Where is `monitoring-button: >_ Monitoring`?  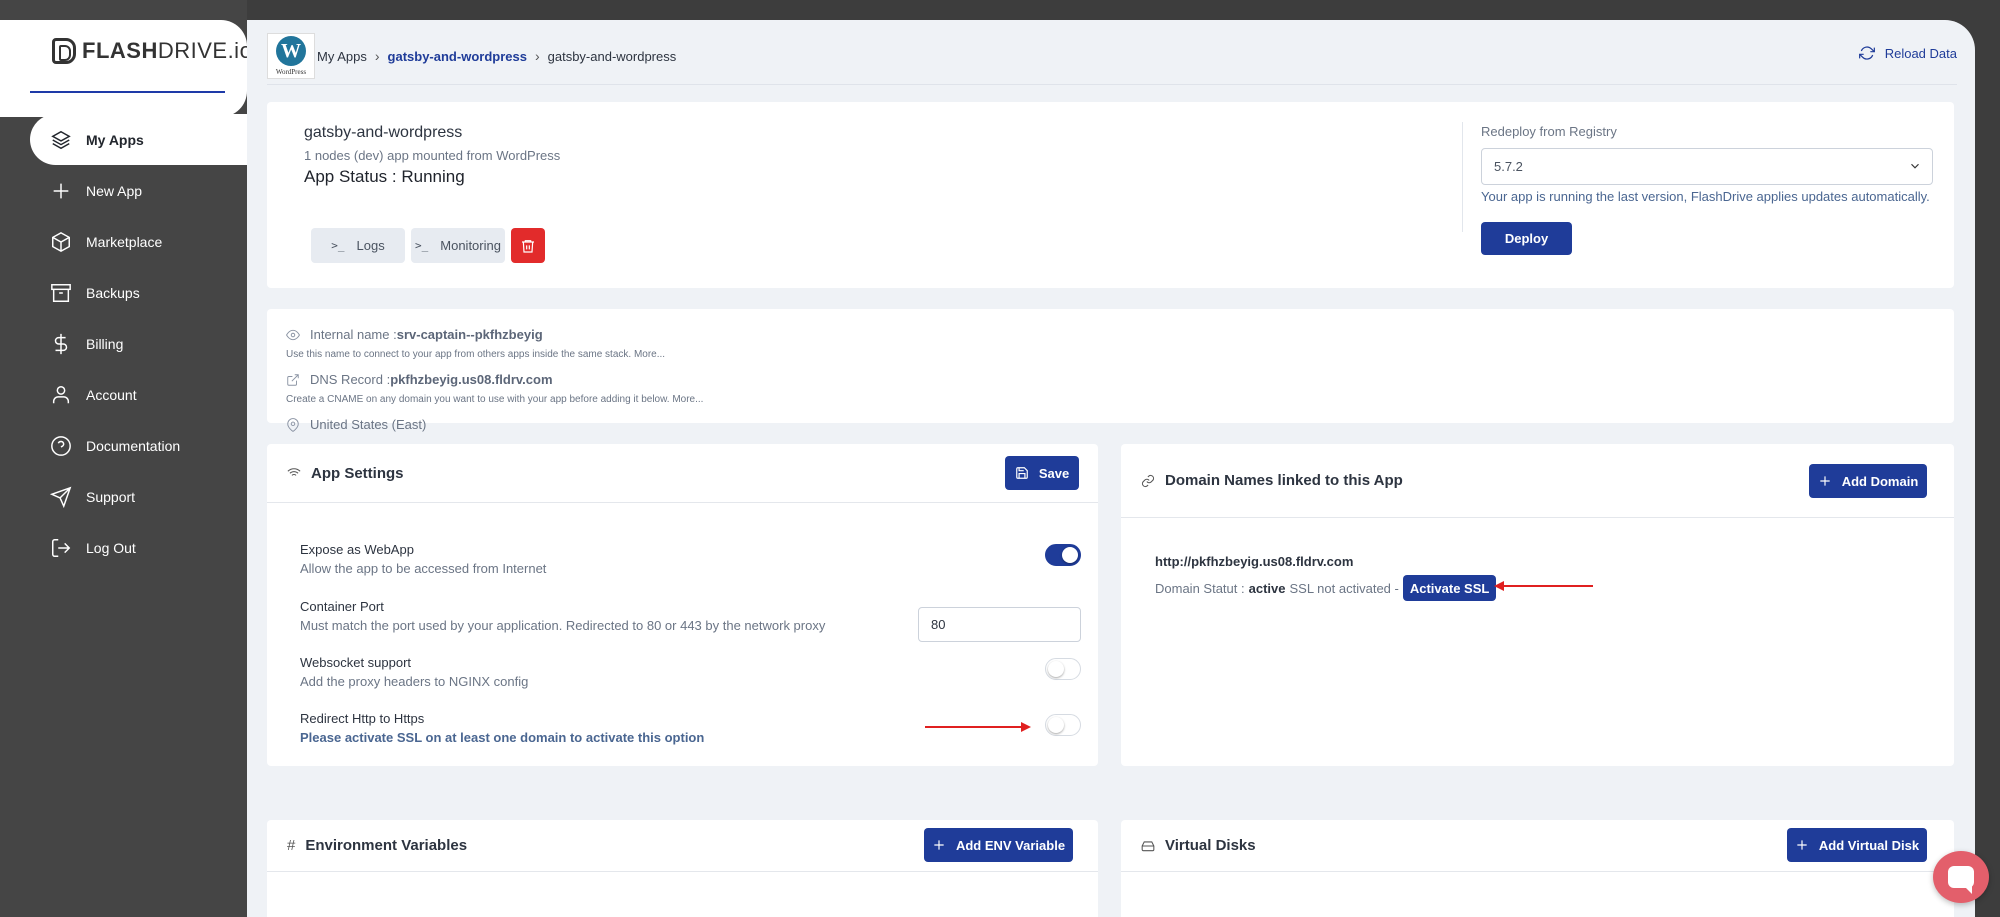
monitoring-button: >_ Monitoring is located at coordinates (458, 245).